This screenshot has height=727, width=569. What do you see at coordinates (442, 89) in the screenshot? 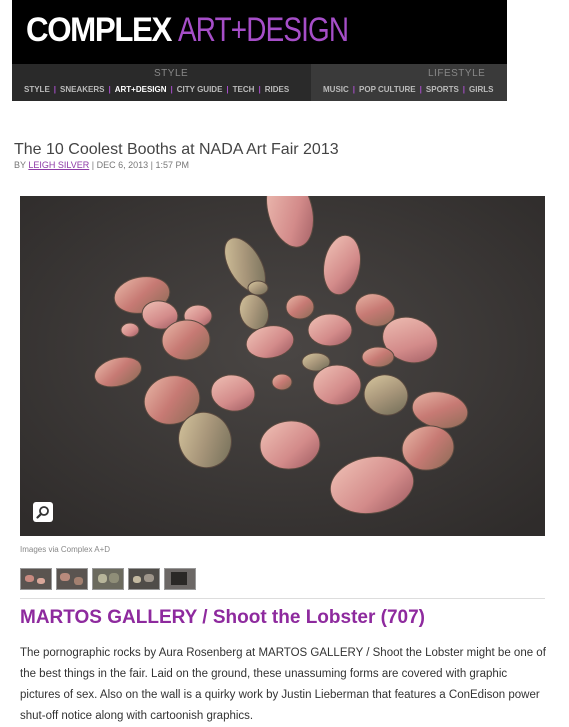
I see `nav-item-sports: SPORTS` at bounding box center [442, 89].